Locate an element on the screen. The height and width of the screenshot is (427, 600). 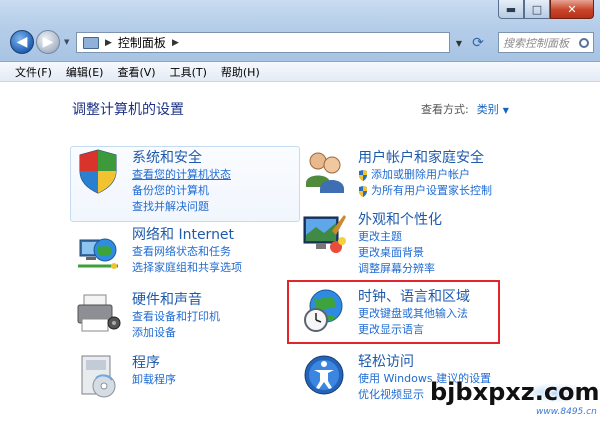
category-network-internet: 网络和 Internet 查看网络状态和任务 选择家庭组和共享选项 is located at coordinates (189, 249).